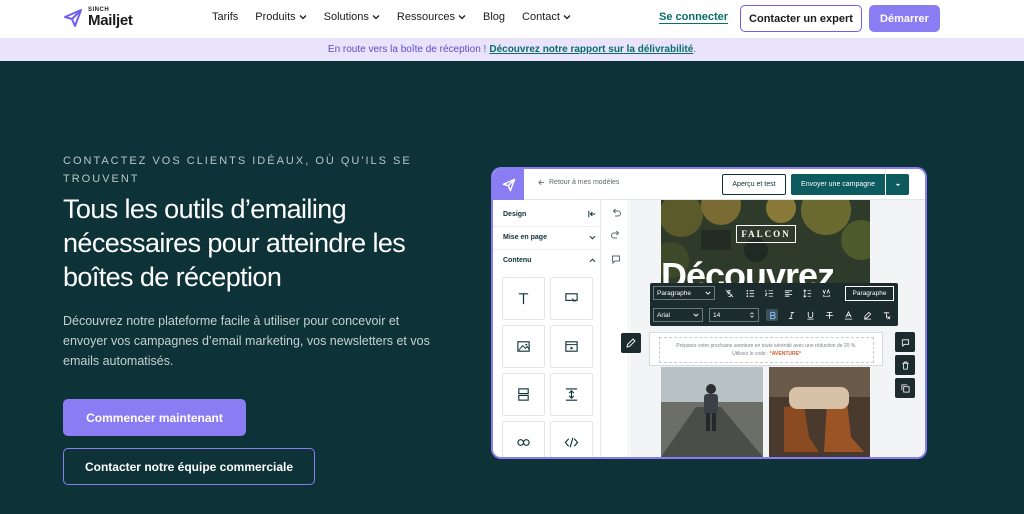 Image resolution: width=1024 pixels, height=514 pixels. I want to click on text-color-button, so click(848, 315).